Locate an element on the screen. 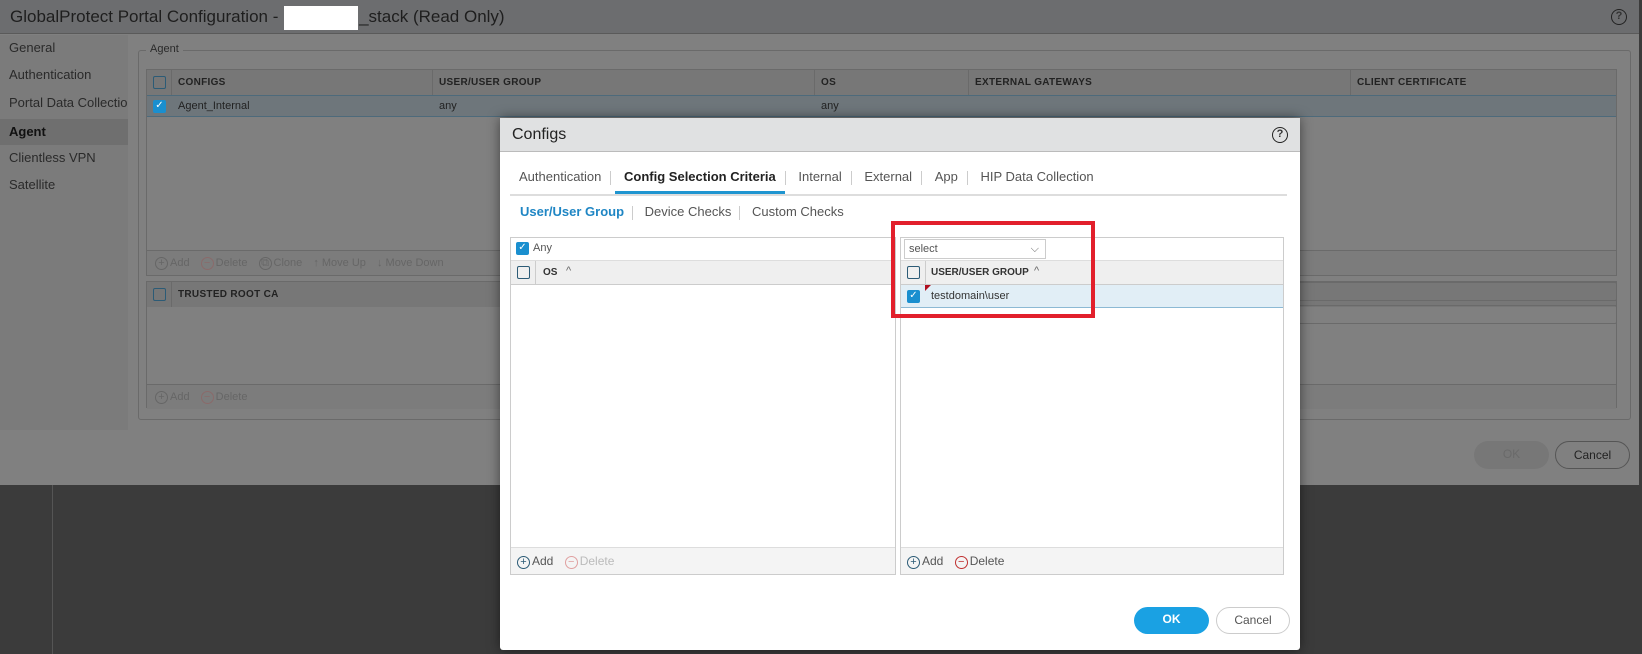 The image size is (1642, 654). highlight-box is located at coordinates (993, 269).